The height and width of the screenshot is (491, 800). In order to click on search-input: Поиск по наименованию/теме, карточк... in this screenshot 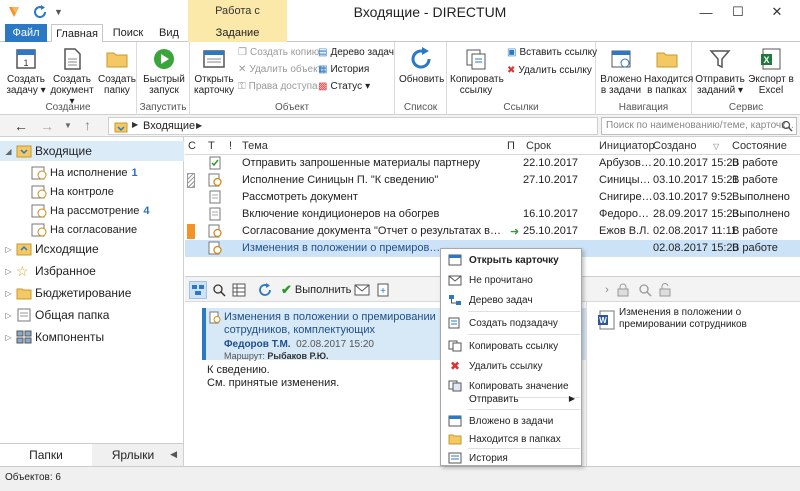, I will do `click(699, 126)`.